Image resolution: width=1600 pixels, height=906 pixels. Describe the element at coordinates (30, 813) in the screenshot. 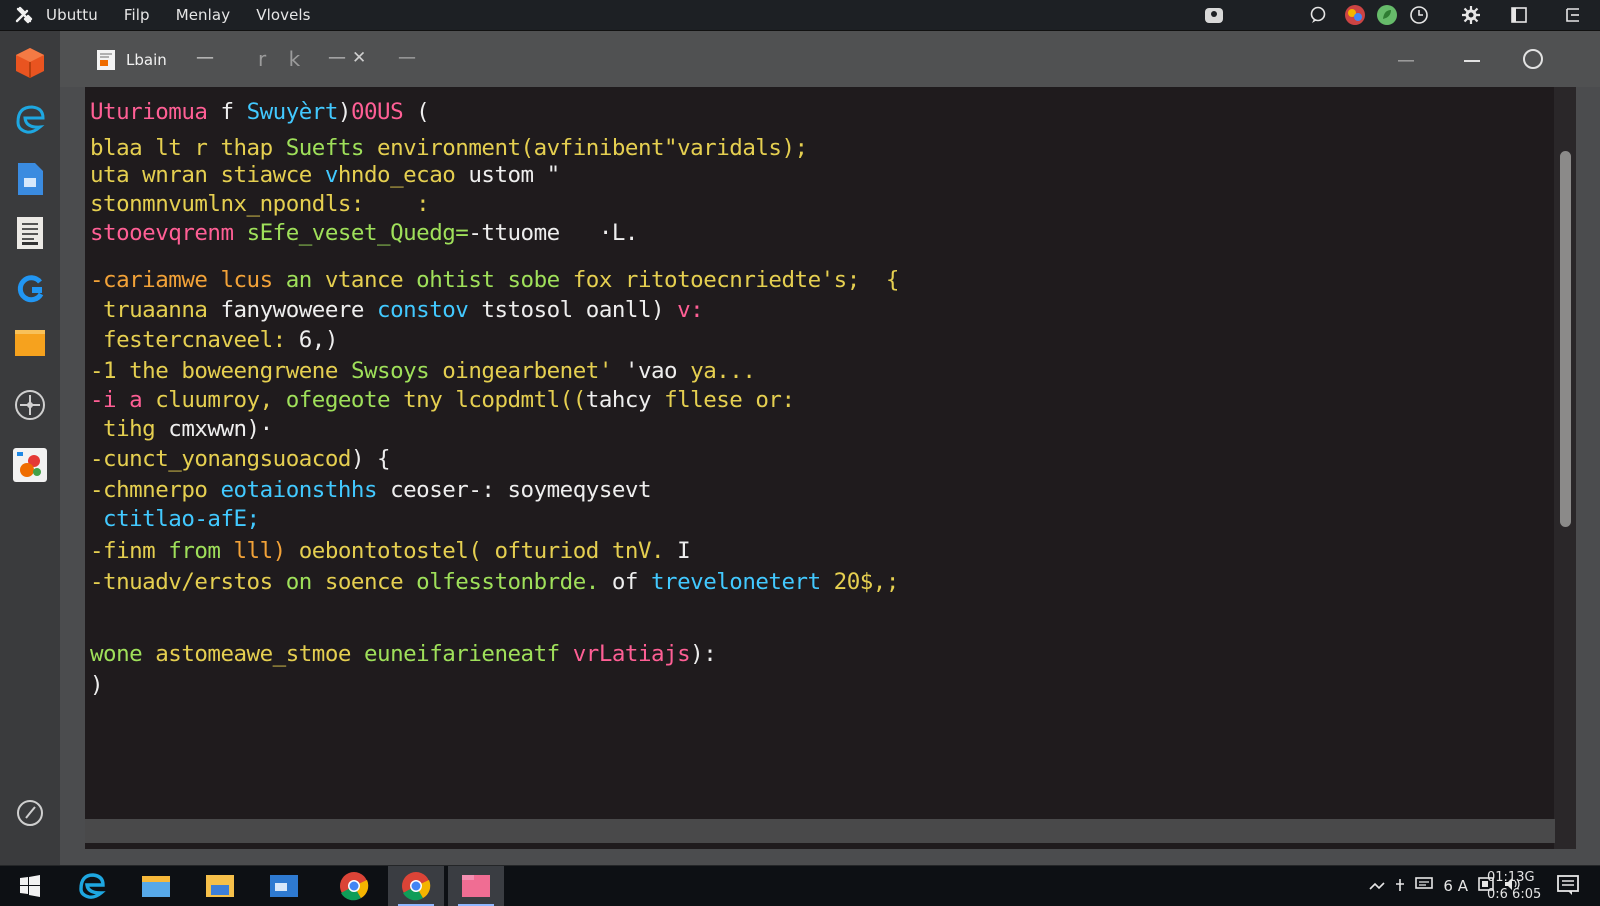

I see `history-icon` at that location.